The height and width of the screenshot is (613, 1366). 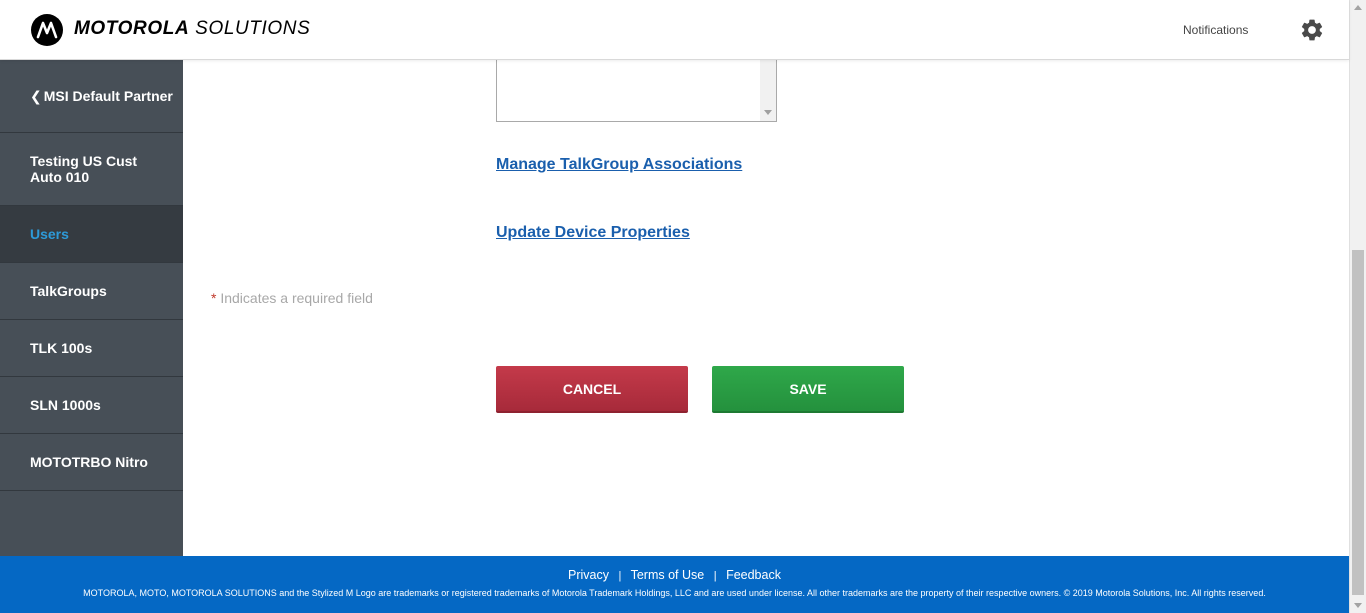 I want to click on sidebar-item-users: Users, so click(x=91, y=234).